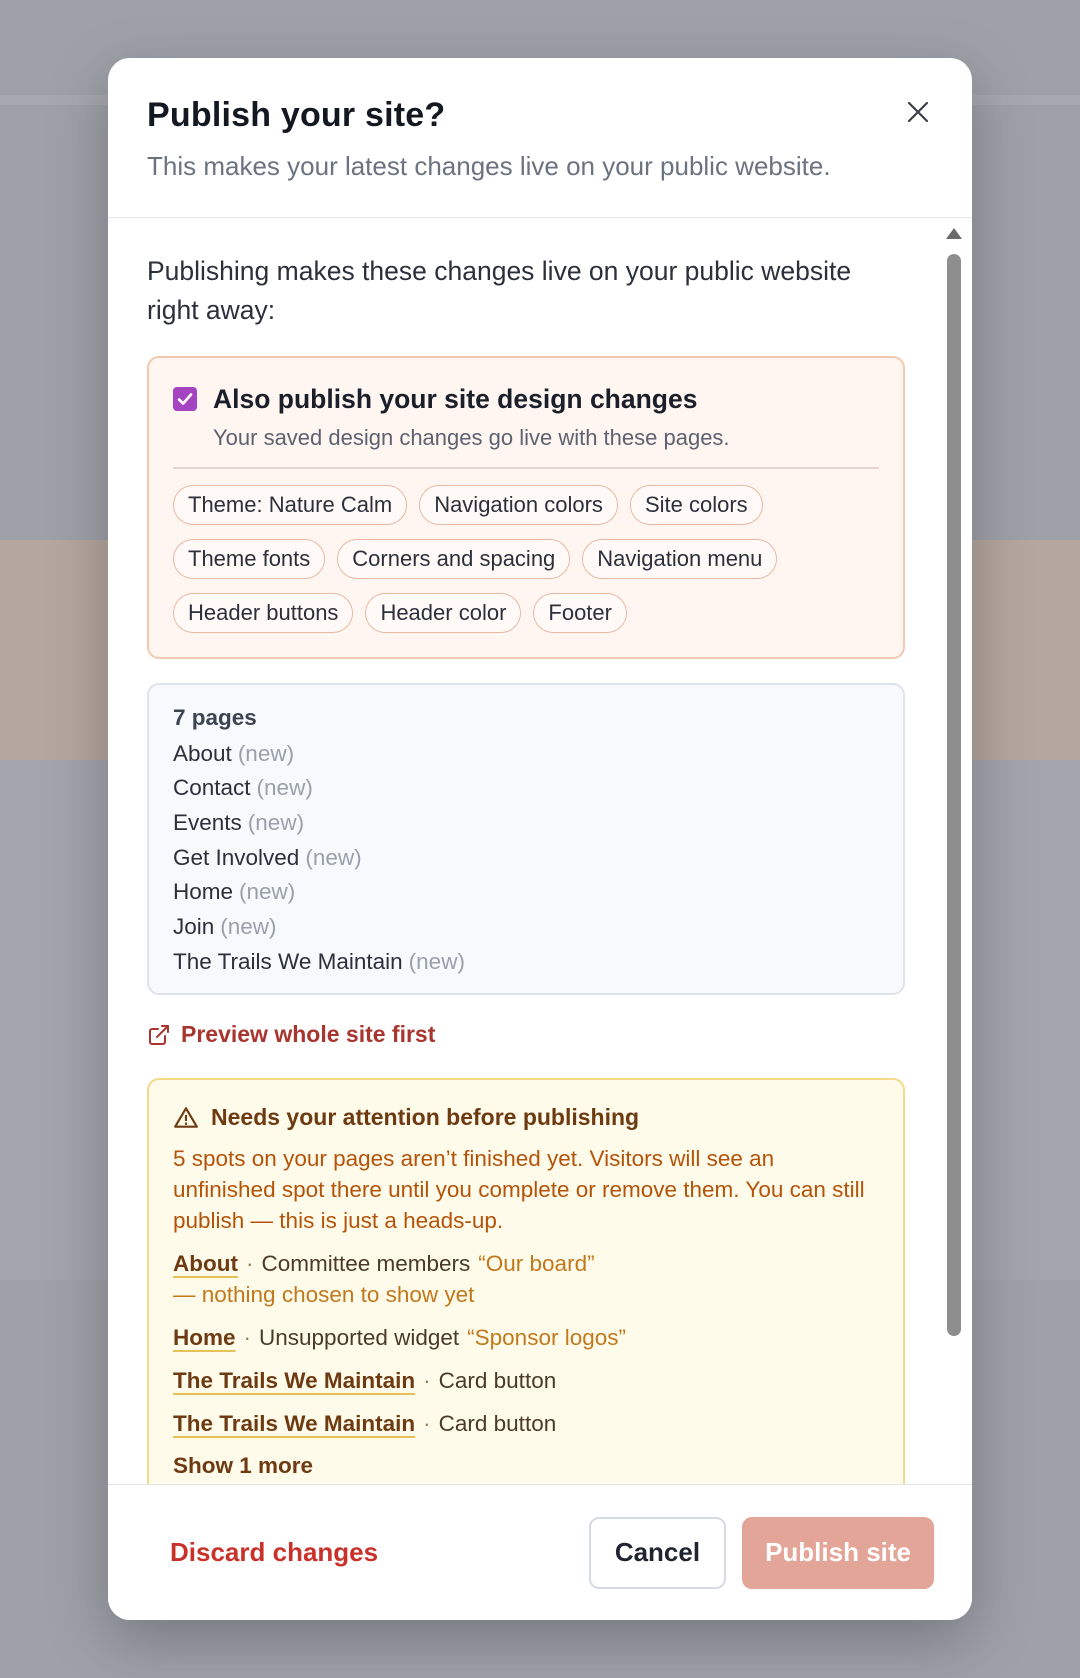 The image size is (1080, 1678). What do you see at coordinates (526, 823) in the screenshot?
I see `page-list-item: Events (new)` at bounding box center [526, 823].